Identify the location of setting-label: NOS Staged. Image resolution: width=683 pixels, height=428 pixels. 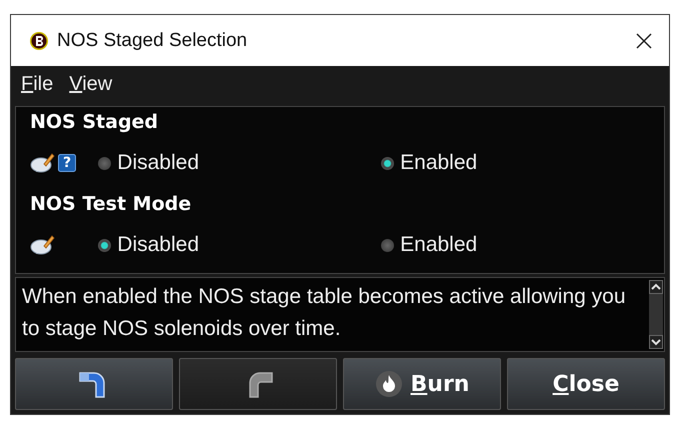
(95, 122).